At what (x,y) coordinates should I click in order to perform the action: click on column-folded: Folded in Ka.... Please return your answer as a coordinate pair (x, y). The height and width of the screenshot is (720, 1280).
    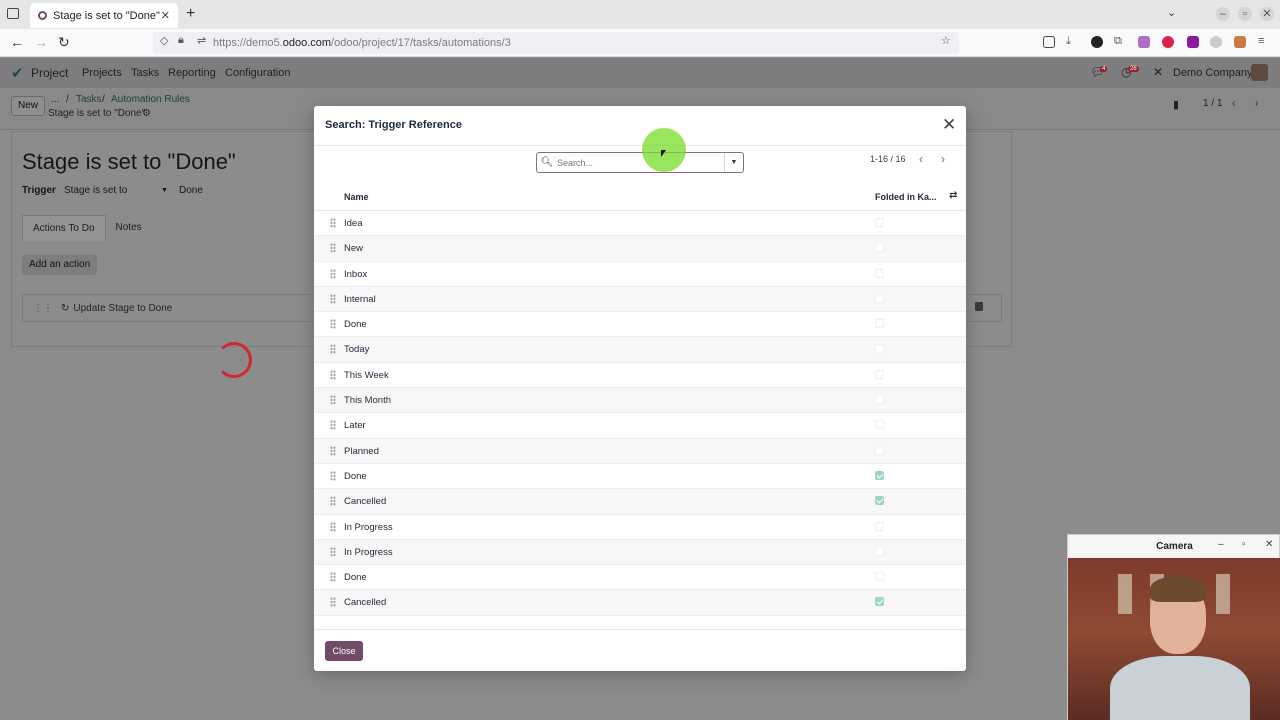
    Looking at the image, I should click on (906, 197).